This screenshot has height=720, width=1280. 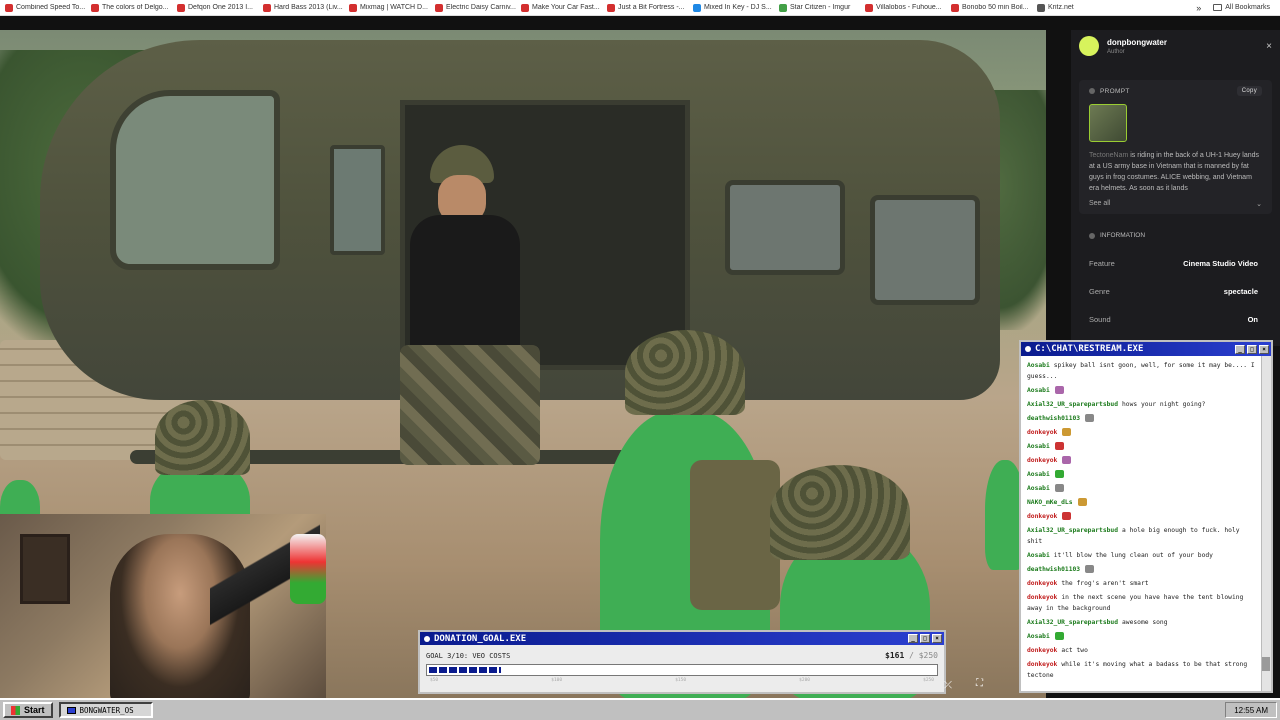 What do you see at coordinates (1115, 91) in the screenshot?
I see `prompt-heading: PROMPT` at bounding box center [1115, 91].